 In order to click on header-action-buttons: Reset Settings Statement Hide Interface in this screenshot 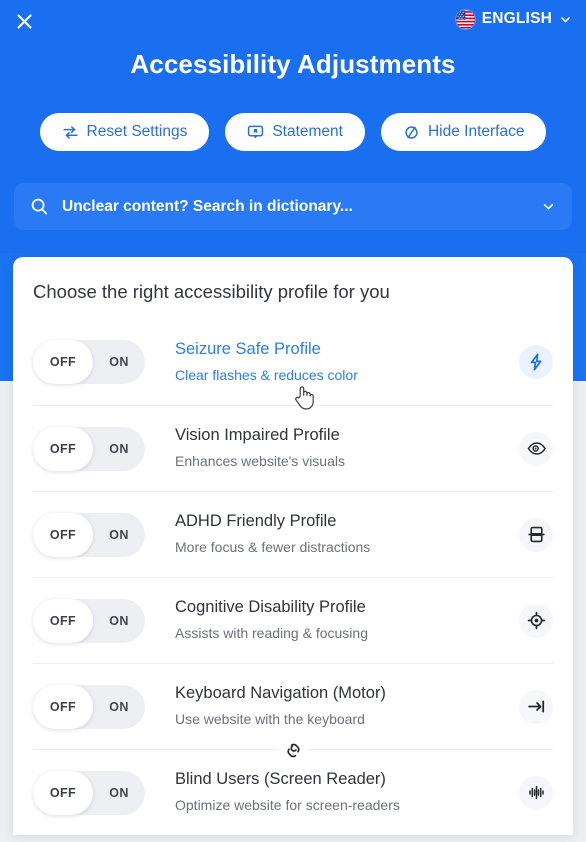, I will do `click(293, 132)`.